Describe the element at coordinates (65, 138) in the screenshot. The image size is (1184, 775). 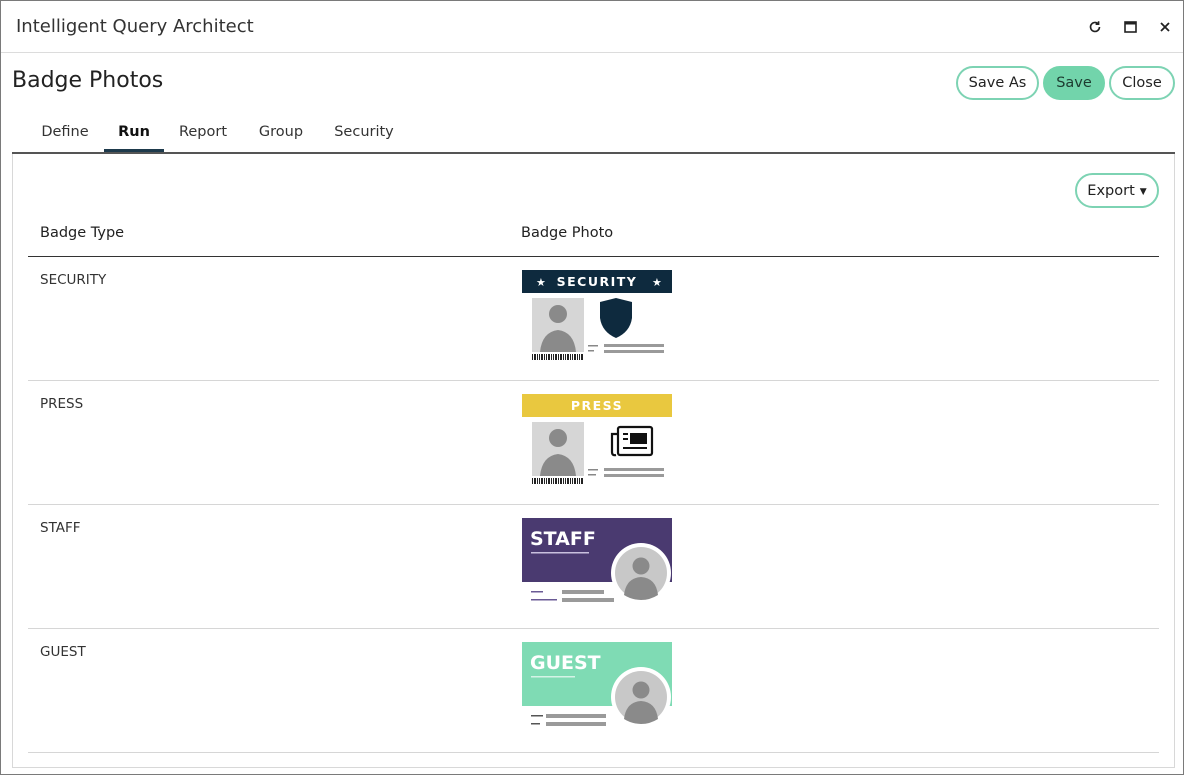
I see `tab-define: Define` at that location.